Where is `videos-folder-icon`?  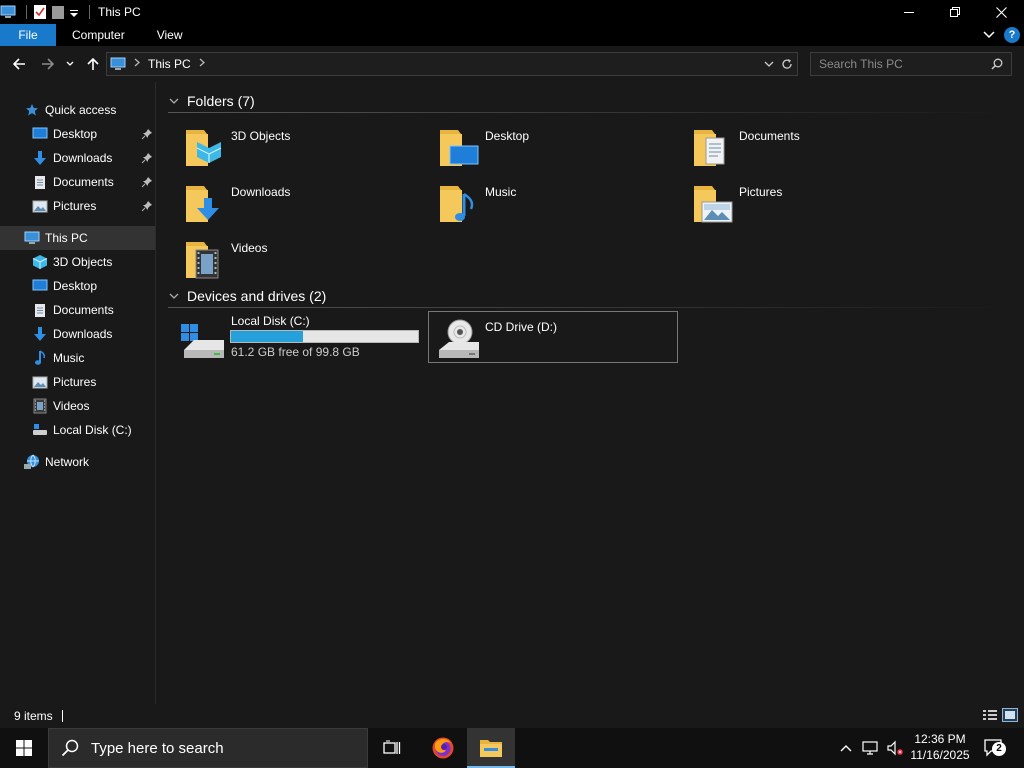
videos-folder-icon is located at coordinates (204, 260).